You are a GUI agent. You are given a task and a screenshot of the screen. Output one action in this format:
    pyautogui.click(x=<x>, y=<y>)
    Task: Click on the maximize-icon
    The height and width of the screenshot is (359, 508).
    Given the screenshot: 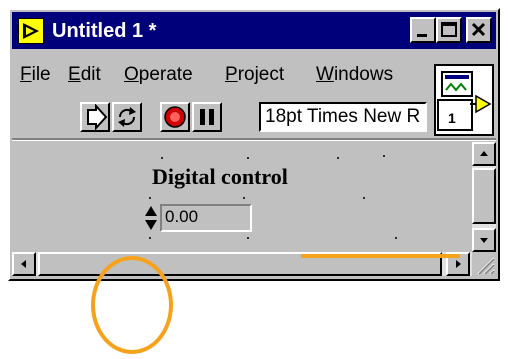 What is the action you would take?
    pyautogui.click(x=449, y=29)
    